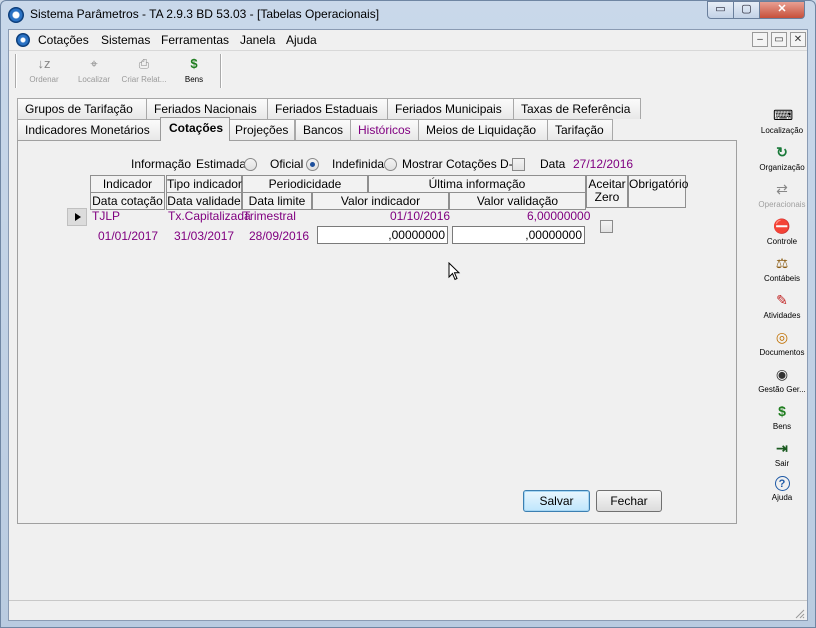  Describe the element at coordinates (195, 40) in the screenshot. I see `menu-ferramentas: Ferramentas` at that location.